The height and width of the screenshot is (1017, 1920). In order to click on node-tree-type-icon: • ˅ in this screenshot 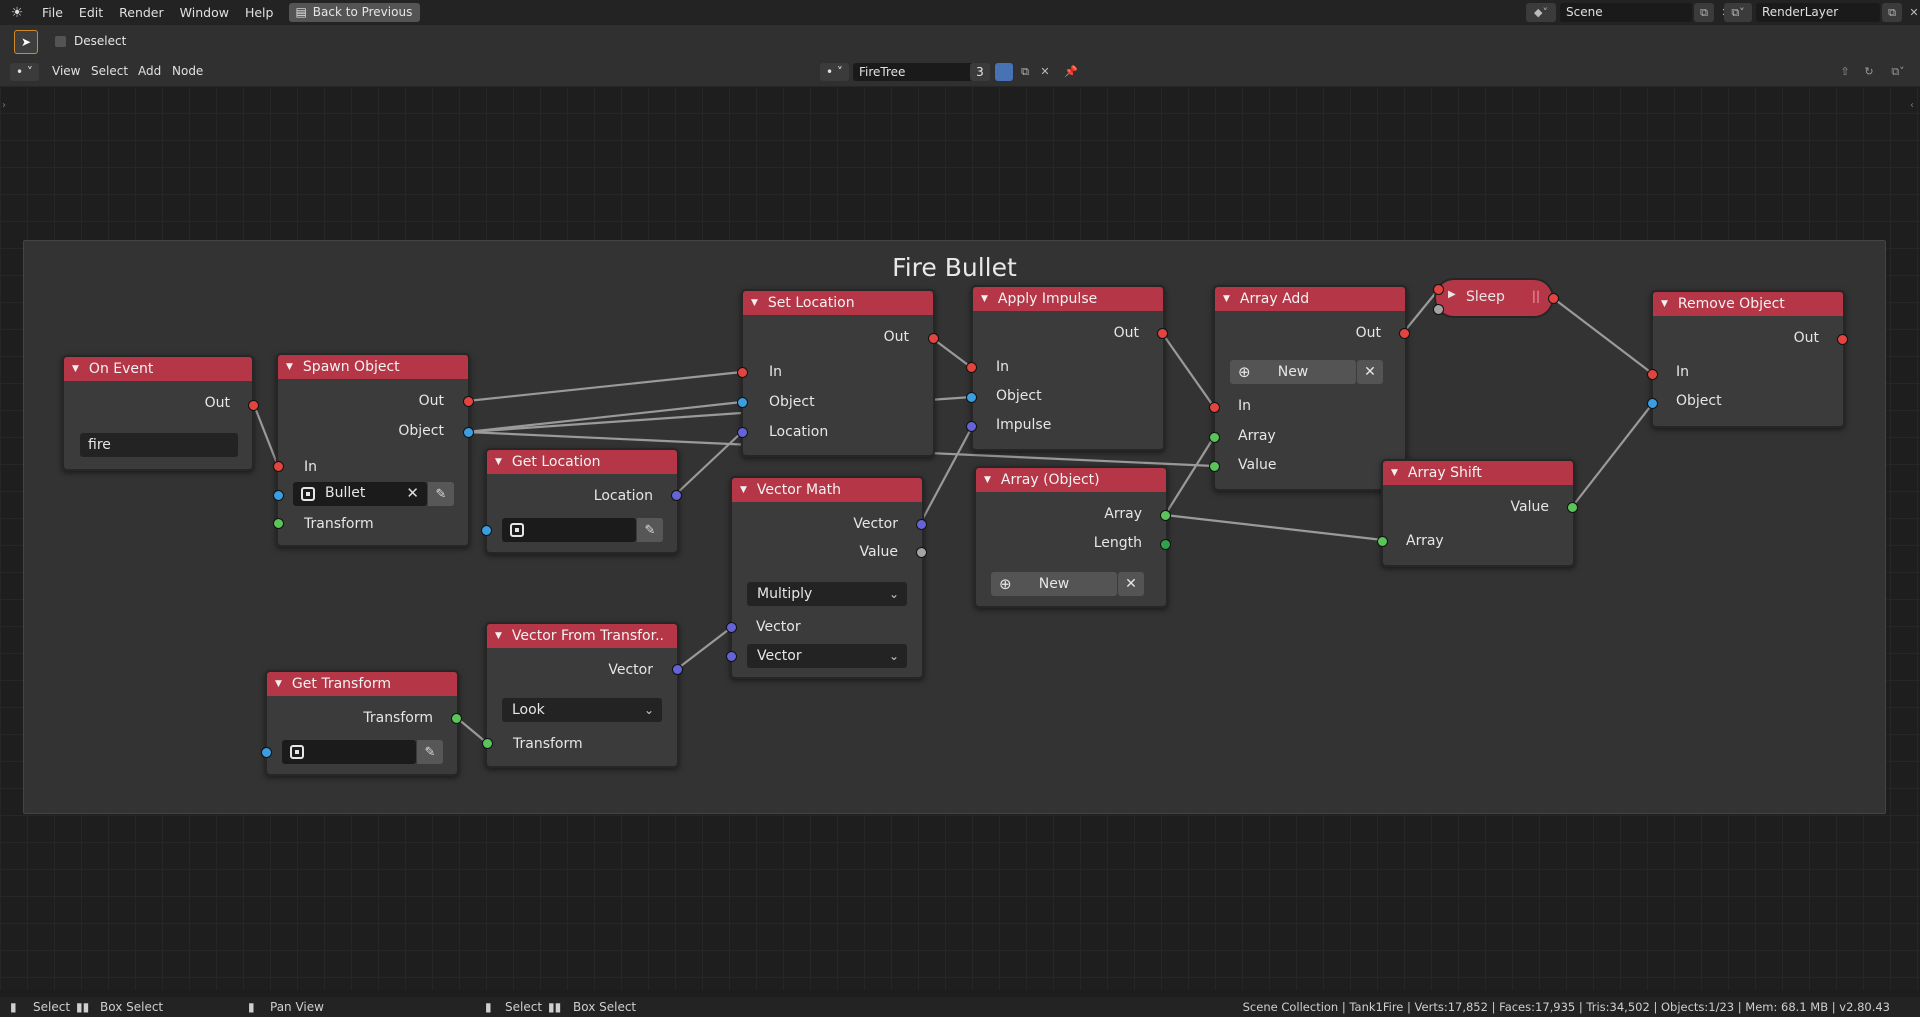, I will do `click(834, 72)`.